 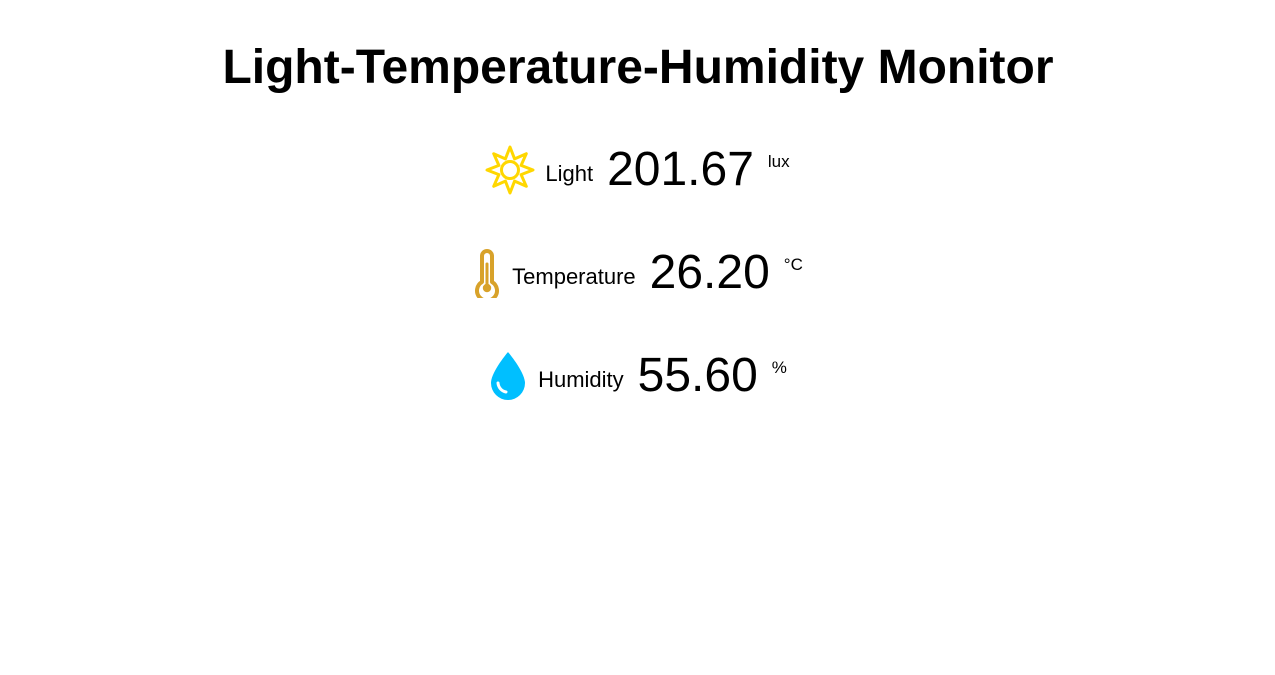 I want to click on temperature-reading: Temperature 26.20 °C, so click(x=637, y=273).